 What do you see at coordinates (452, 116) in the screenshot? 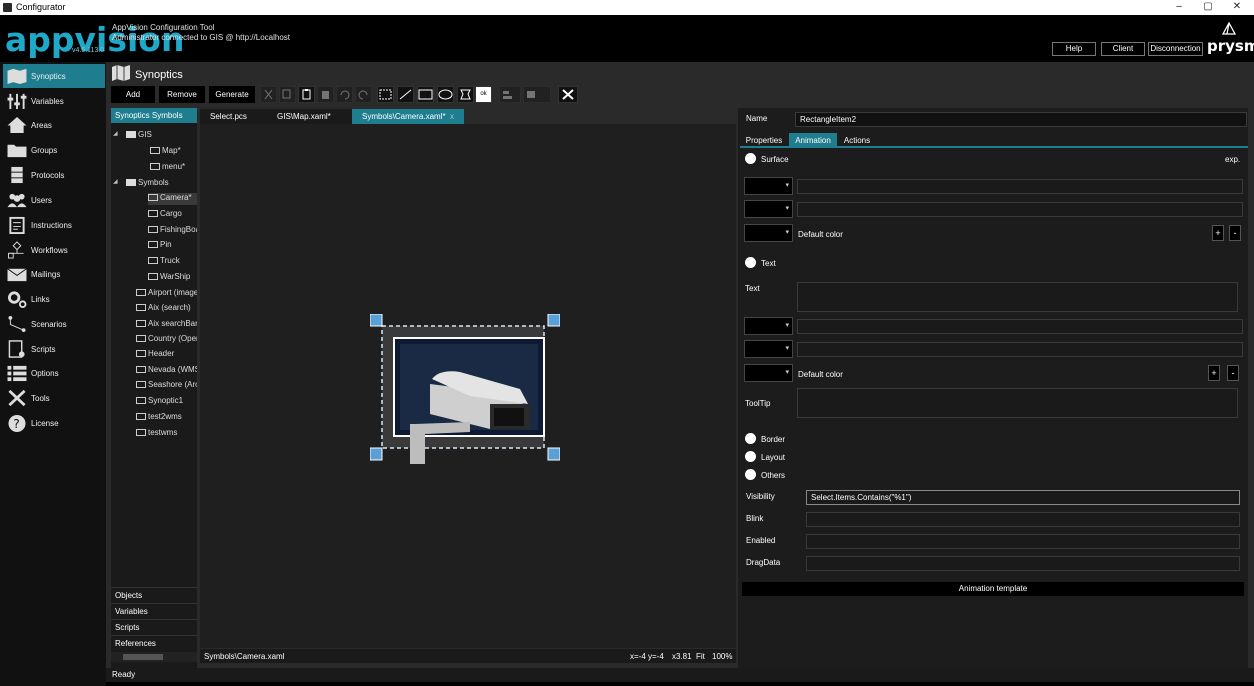
I see `tab-close-icon: x` at bounding box center [452, 116].